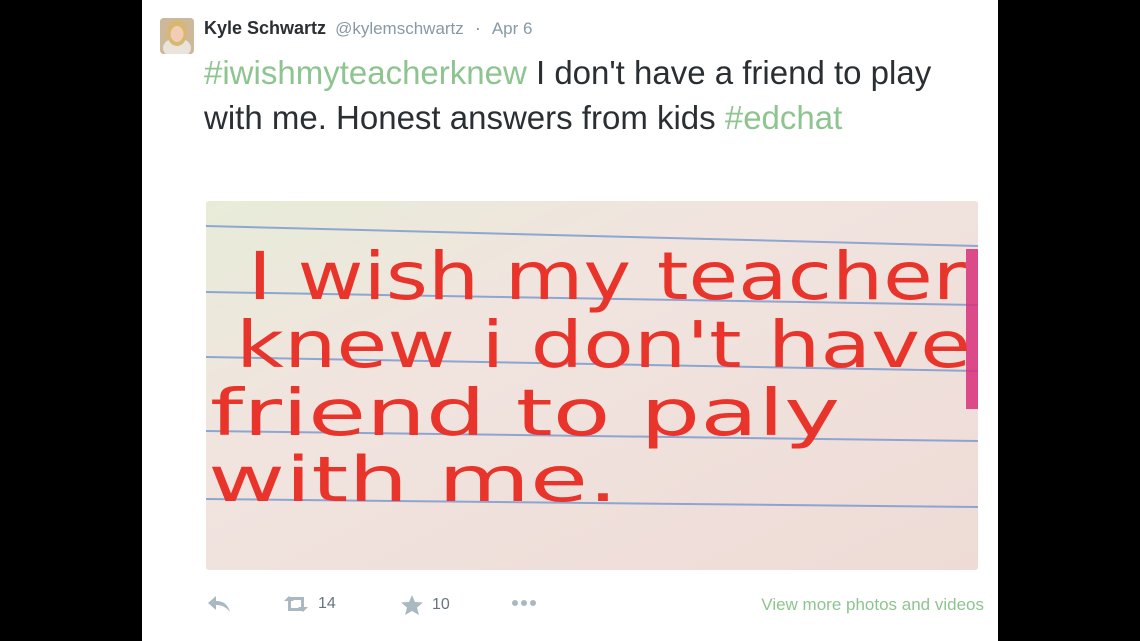 The image size is (1140, 641). What do you see at coordinates (607, 276) in the screenshot?
I see `note-line-1: I wish my teacher` at bounding box center [607, 276].